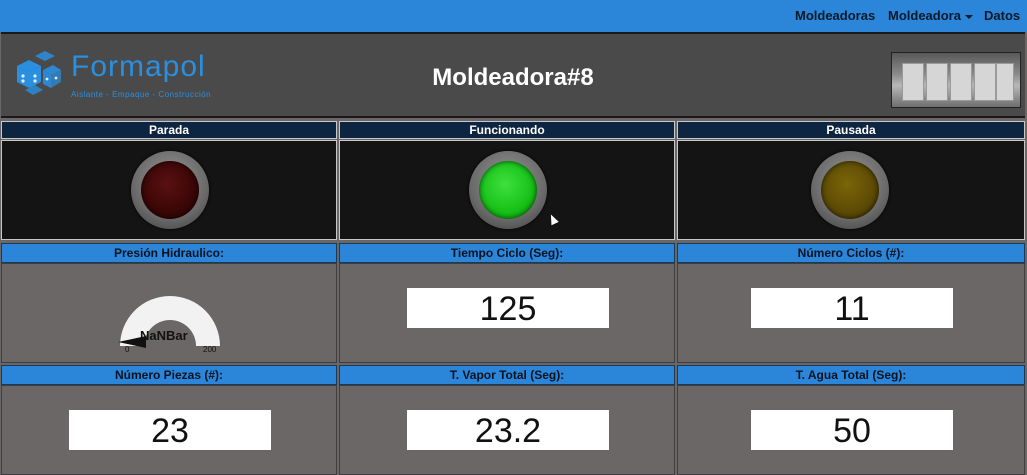  What do you see at coordinates (169, 253) in the screenshot?
I see `label-presion-hidraulico: Presión Hidraulico:` at bounding box center [169, 253].